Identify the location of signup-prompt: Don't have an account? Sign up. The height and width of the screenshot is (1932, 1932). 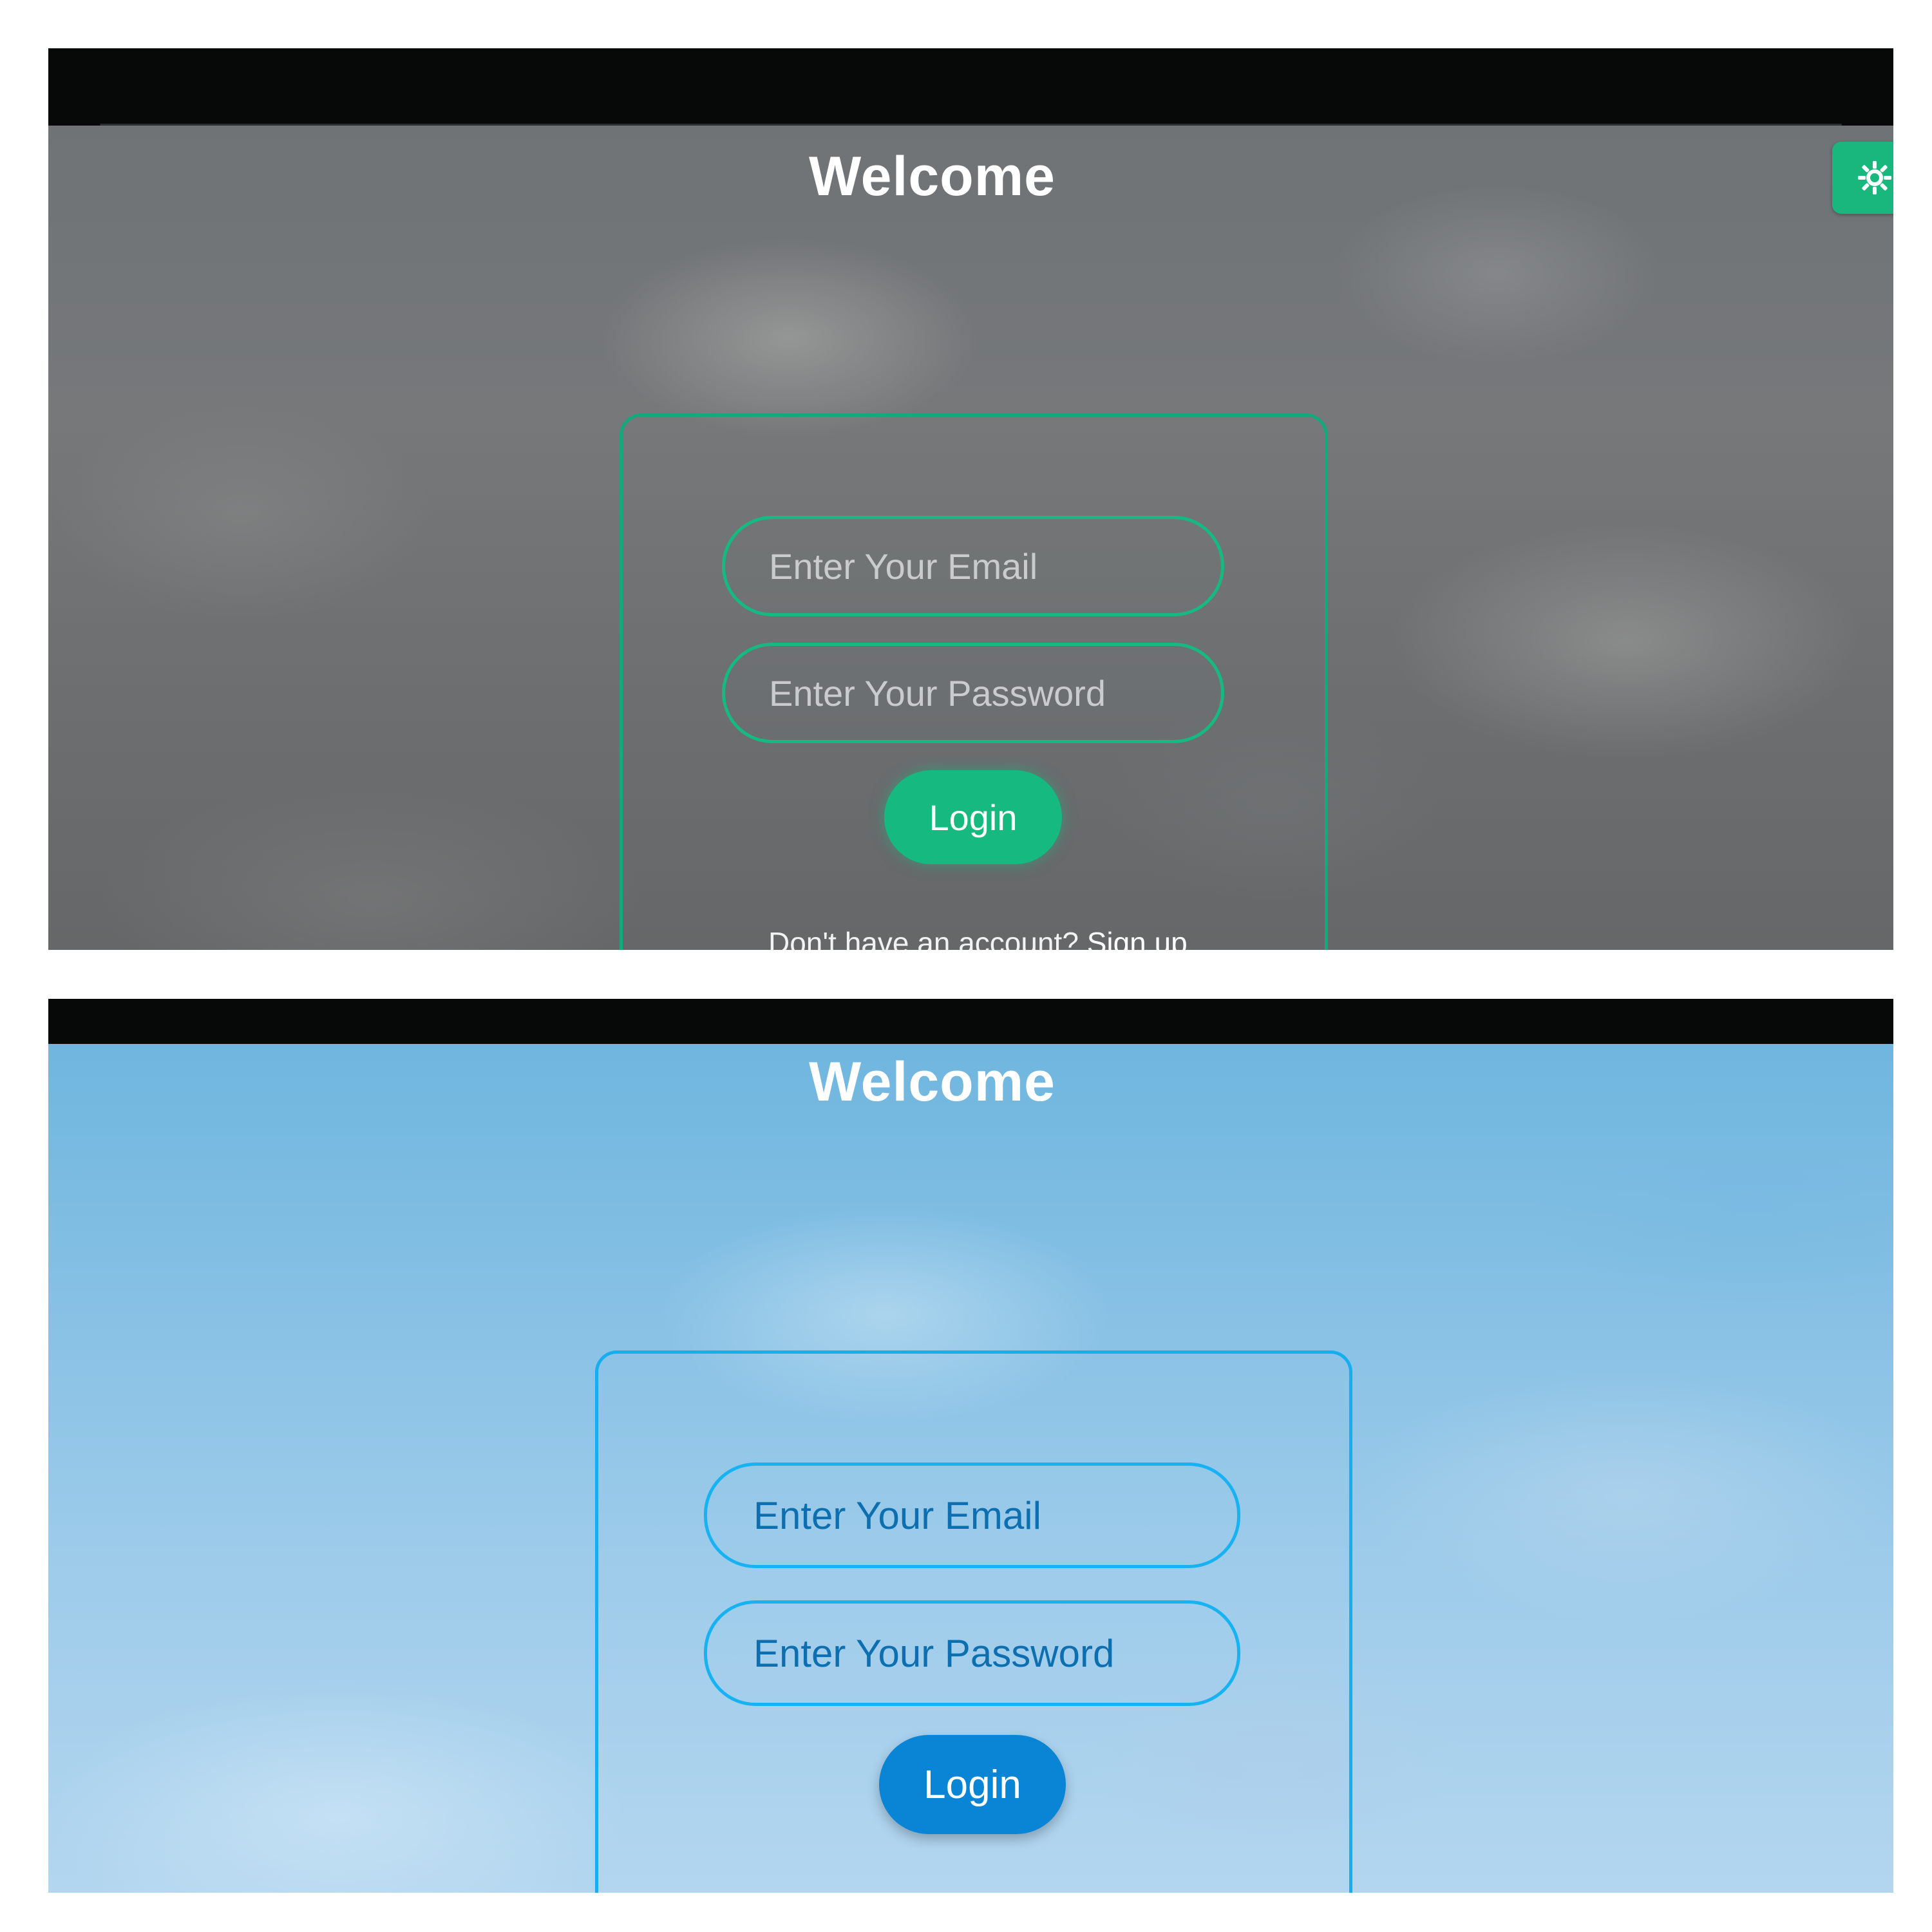
(978, 938).